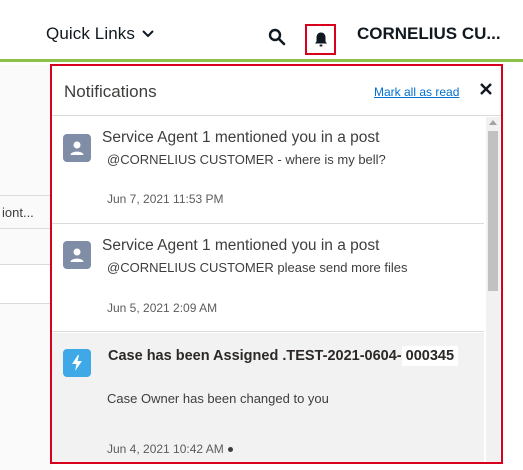 The image size is (523, 470). I want to click on case-title-prefix: Case has been Assigned .TEST-2021-0604-, so click(255, 356).